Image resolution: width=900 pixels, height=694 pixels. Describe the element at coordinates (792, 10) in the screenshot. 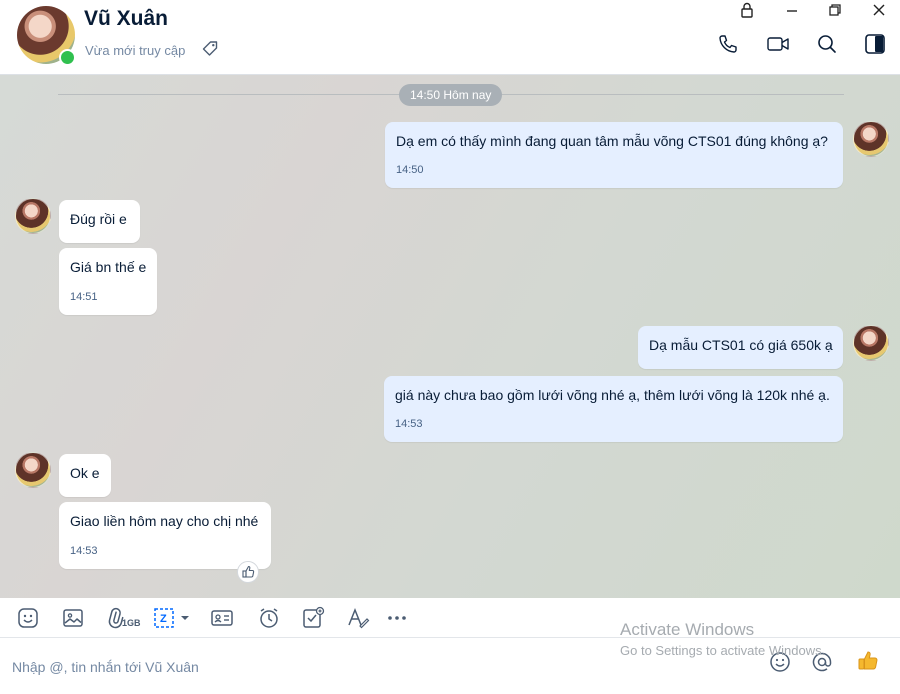

I see `minimize-icon` at that location.